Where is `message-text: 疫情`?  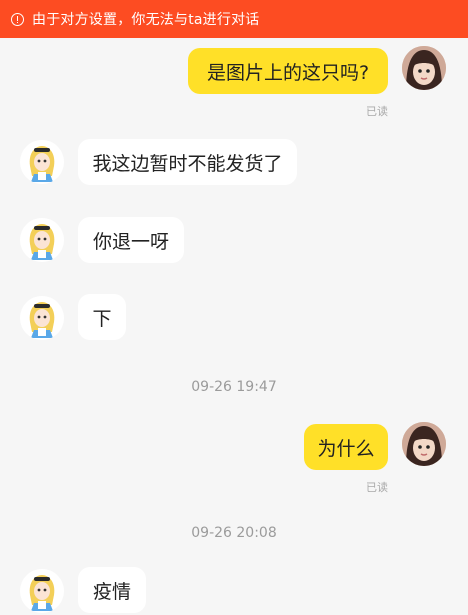
message-text: 疫情 is located at coordinates (111, 591).